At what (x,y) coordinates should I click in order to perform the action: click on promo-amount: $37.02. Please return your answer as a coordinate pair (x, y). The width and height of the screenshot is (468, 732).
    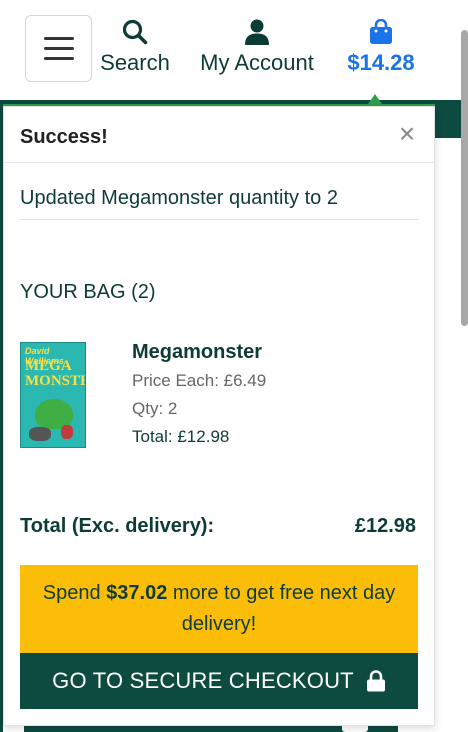
    Looking at the image, I should click on (137, 593).